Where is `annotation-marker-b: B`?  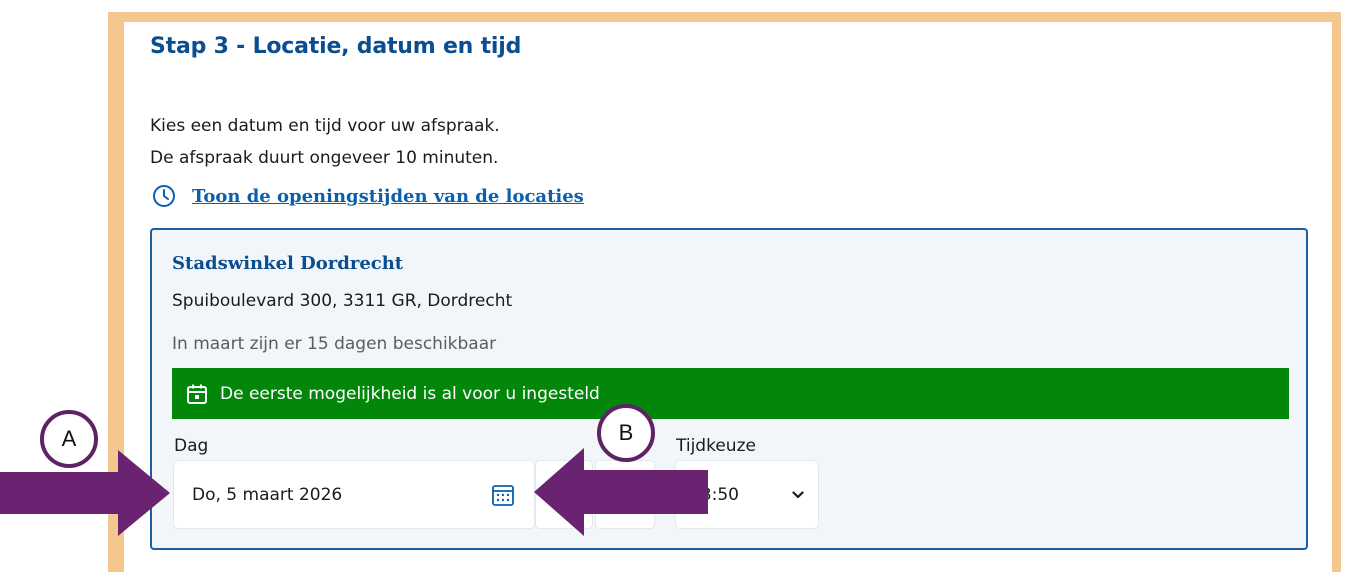 annotation-marker-b: B is located at coordinates (626, 433).